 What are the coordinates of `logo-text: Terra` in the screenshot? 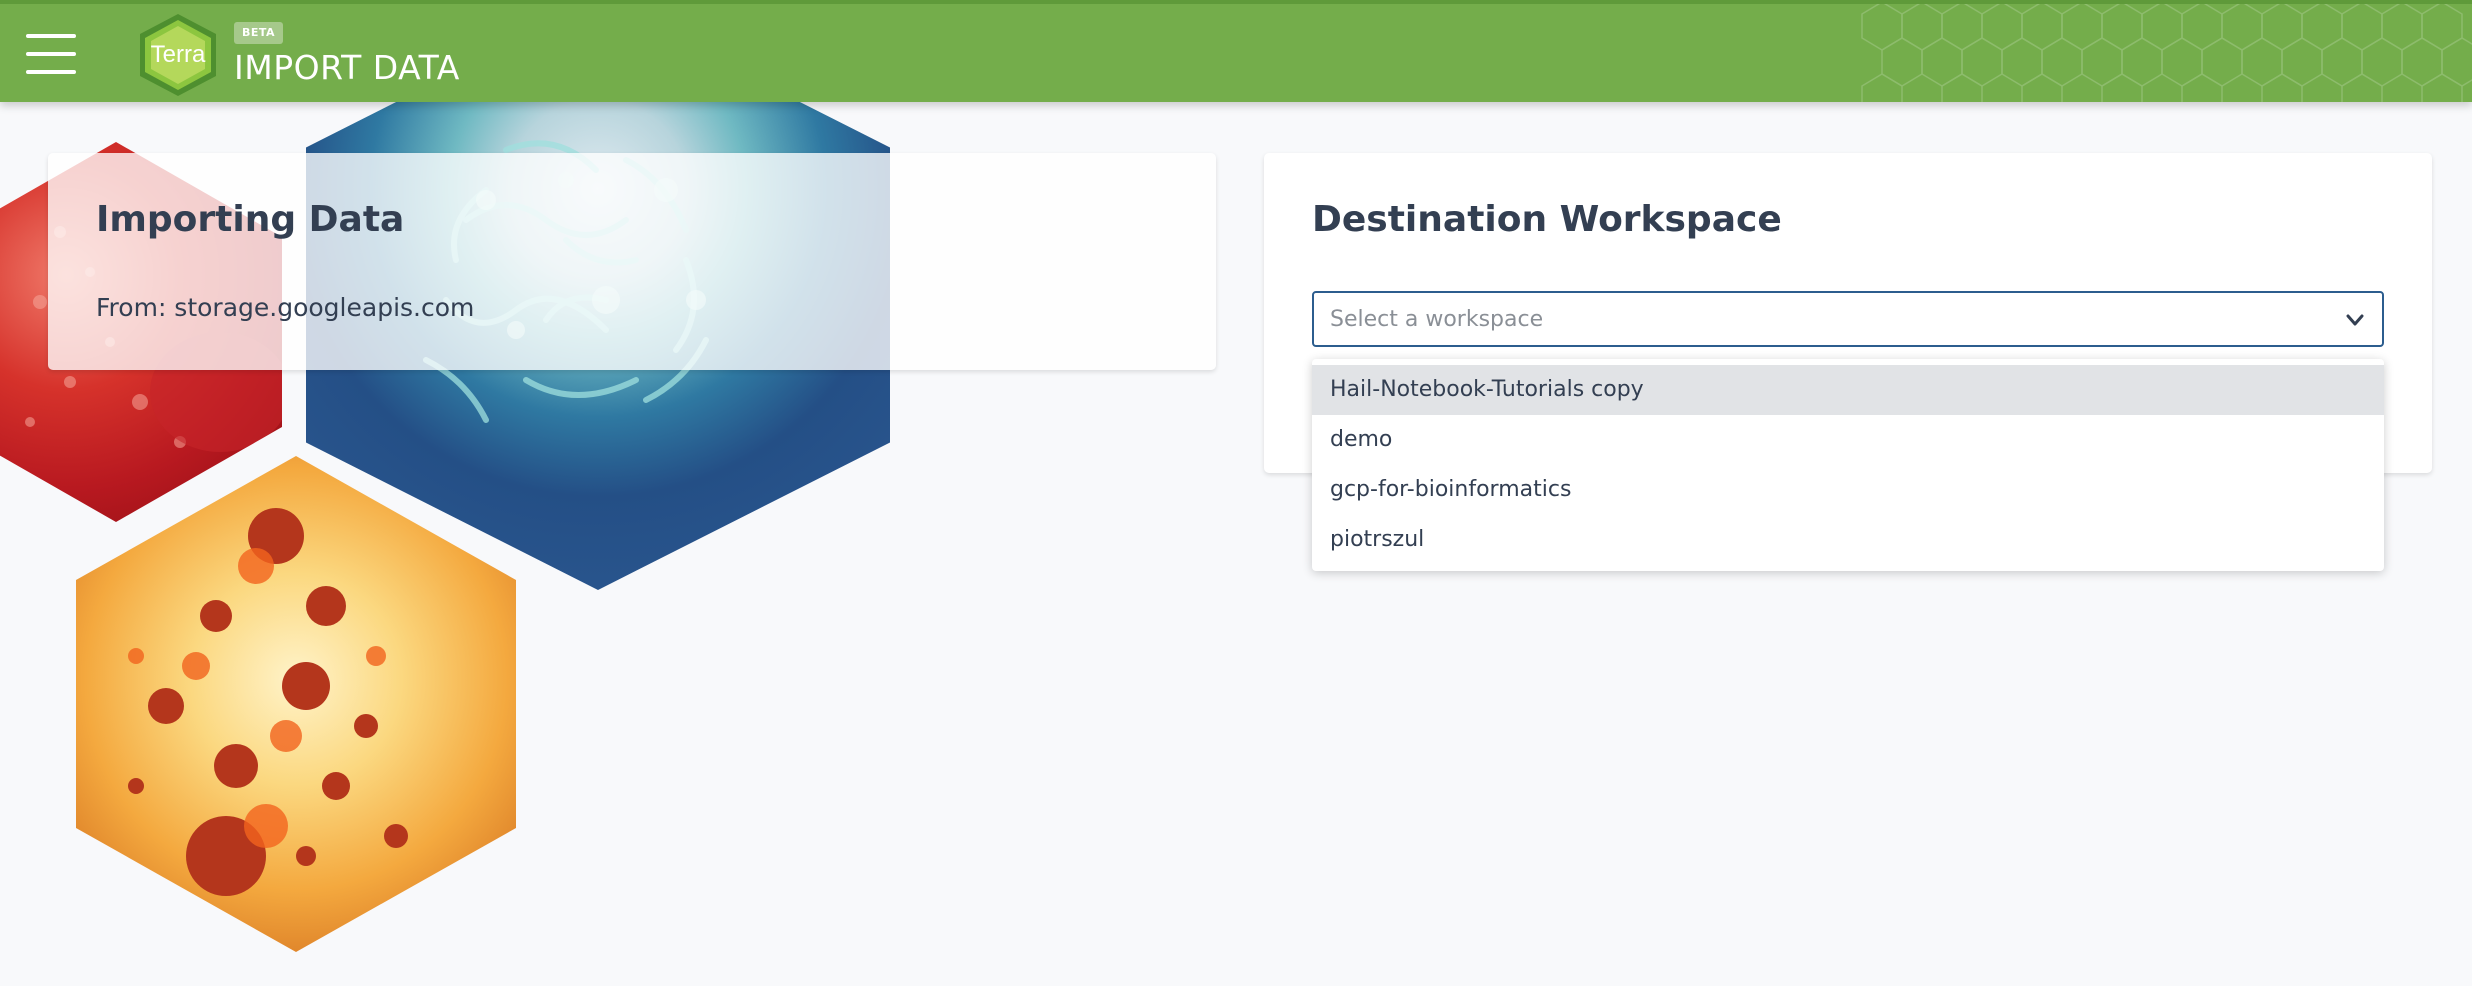 It's located at (178, 54).